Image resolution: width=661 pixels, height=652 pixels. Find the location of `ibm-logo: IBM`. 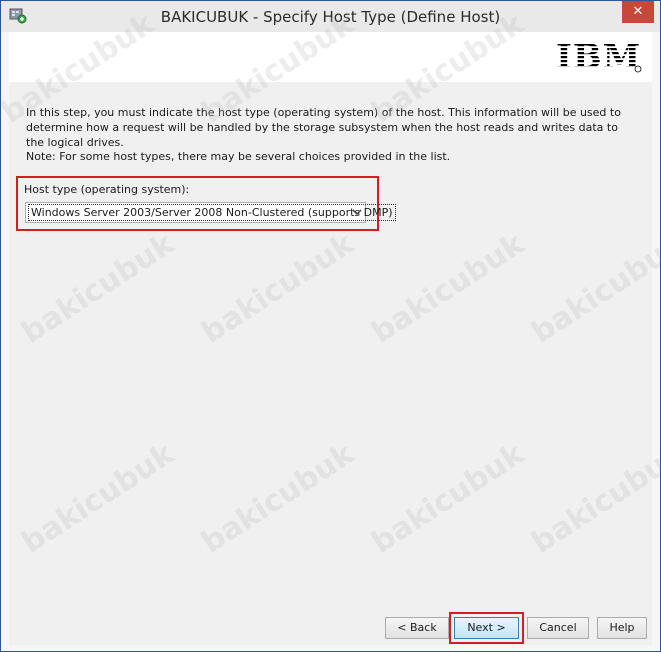

ibm-logo: IBM is located at coordinates (599, 57).